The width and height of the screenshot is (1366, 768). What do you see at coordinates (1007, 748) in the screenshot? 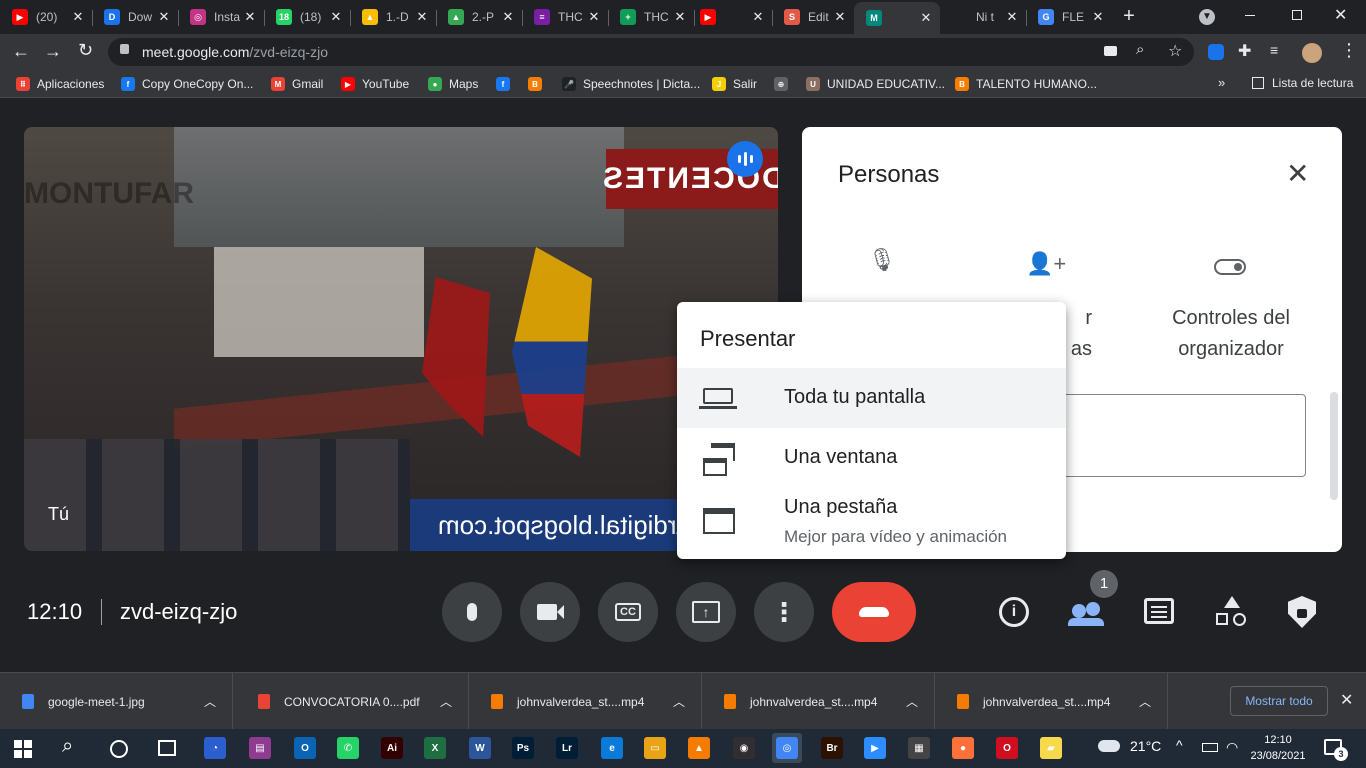
I see `taskbar-app-opera: O` at bounding box center [1007, 748].